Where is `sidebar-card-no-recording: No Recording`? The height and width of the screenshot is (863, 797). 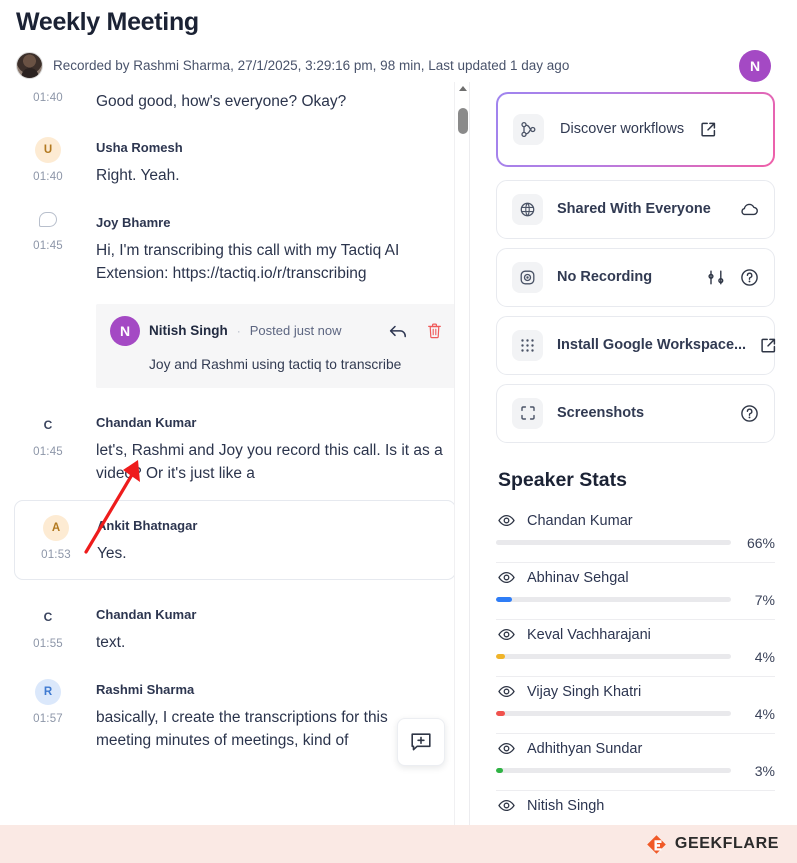 sidebar-card-no-recording: No Recording is located at coordinates (635, 277).